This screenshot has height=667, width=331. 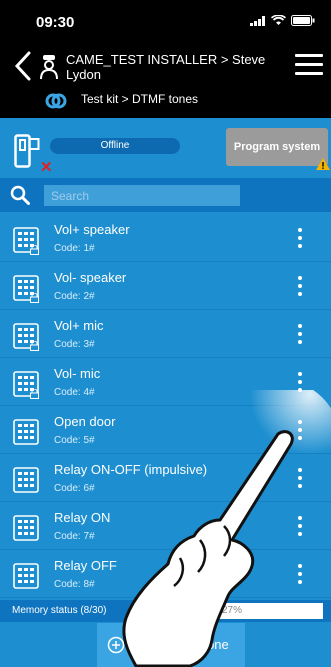 I want to click on list-item: Open door Code: 5#, so click(x=165, y=430).